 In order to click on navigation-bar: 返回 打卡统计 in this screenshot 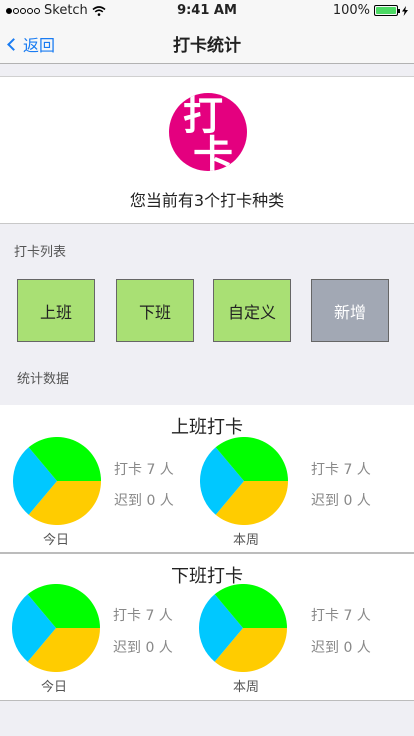, I will do `click(207, 43)`.